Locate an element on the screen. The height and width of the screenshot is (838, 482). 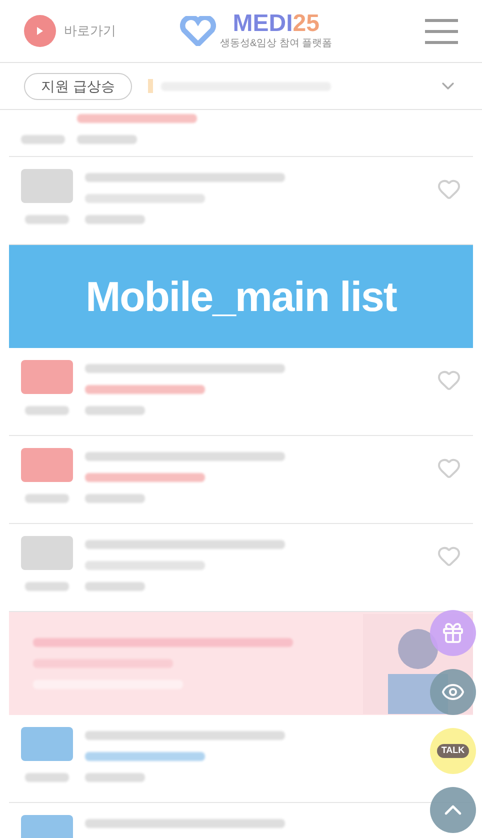
ad-banner is located at coordinates (241, 663).